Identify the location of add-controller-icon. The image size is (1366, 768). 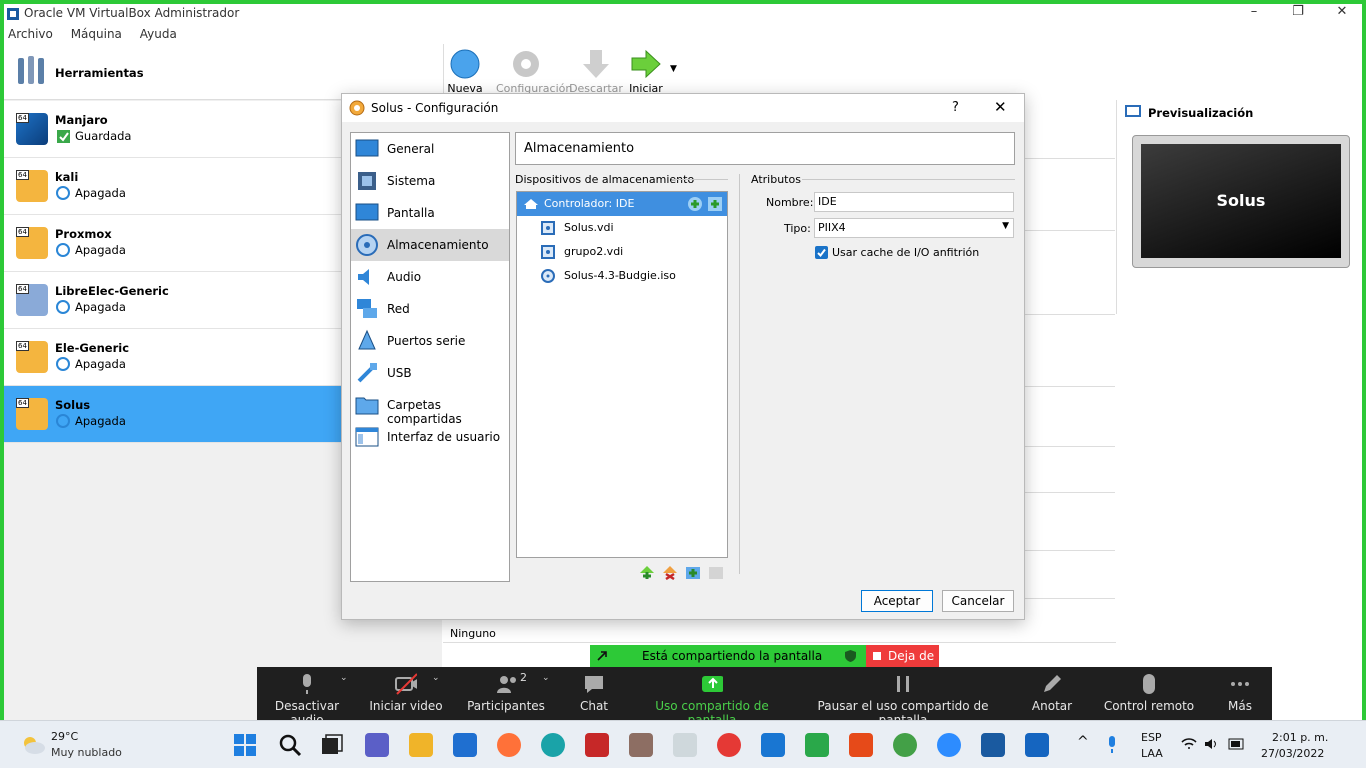
(647, 572).